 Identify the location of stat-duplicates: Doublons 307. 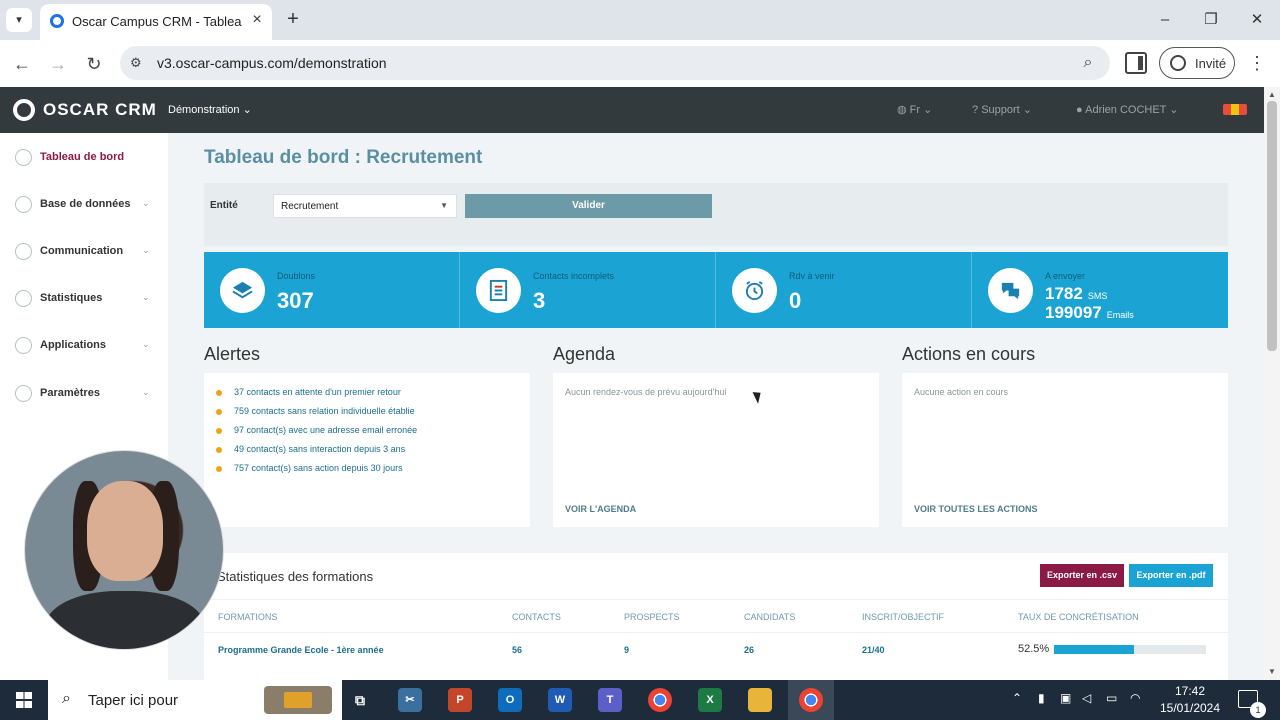
(332, 290).